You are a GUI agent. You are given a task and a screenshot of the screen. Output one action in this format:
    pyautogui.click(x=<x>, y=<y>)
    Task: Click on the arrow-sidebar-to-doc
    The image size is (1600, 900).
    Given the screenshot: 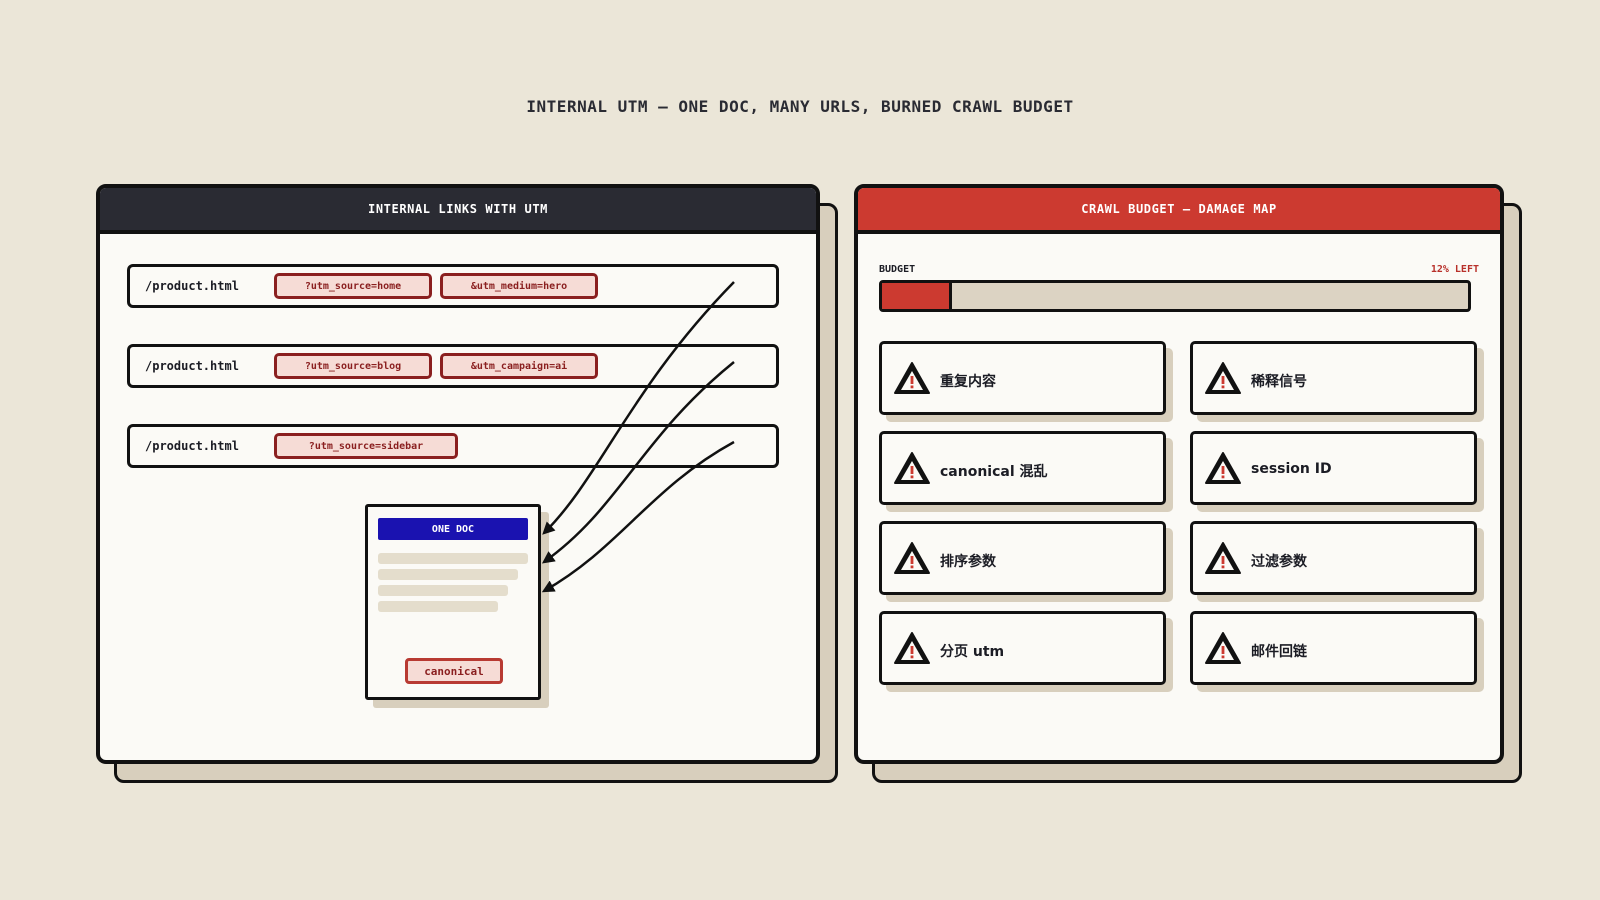 What is the action you would take?
    pyautogui.click(x=638, y=516)
    